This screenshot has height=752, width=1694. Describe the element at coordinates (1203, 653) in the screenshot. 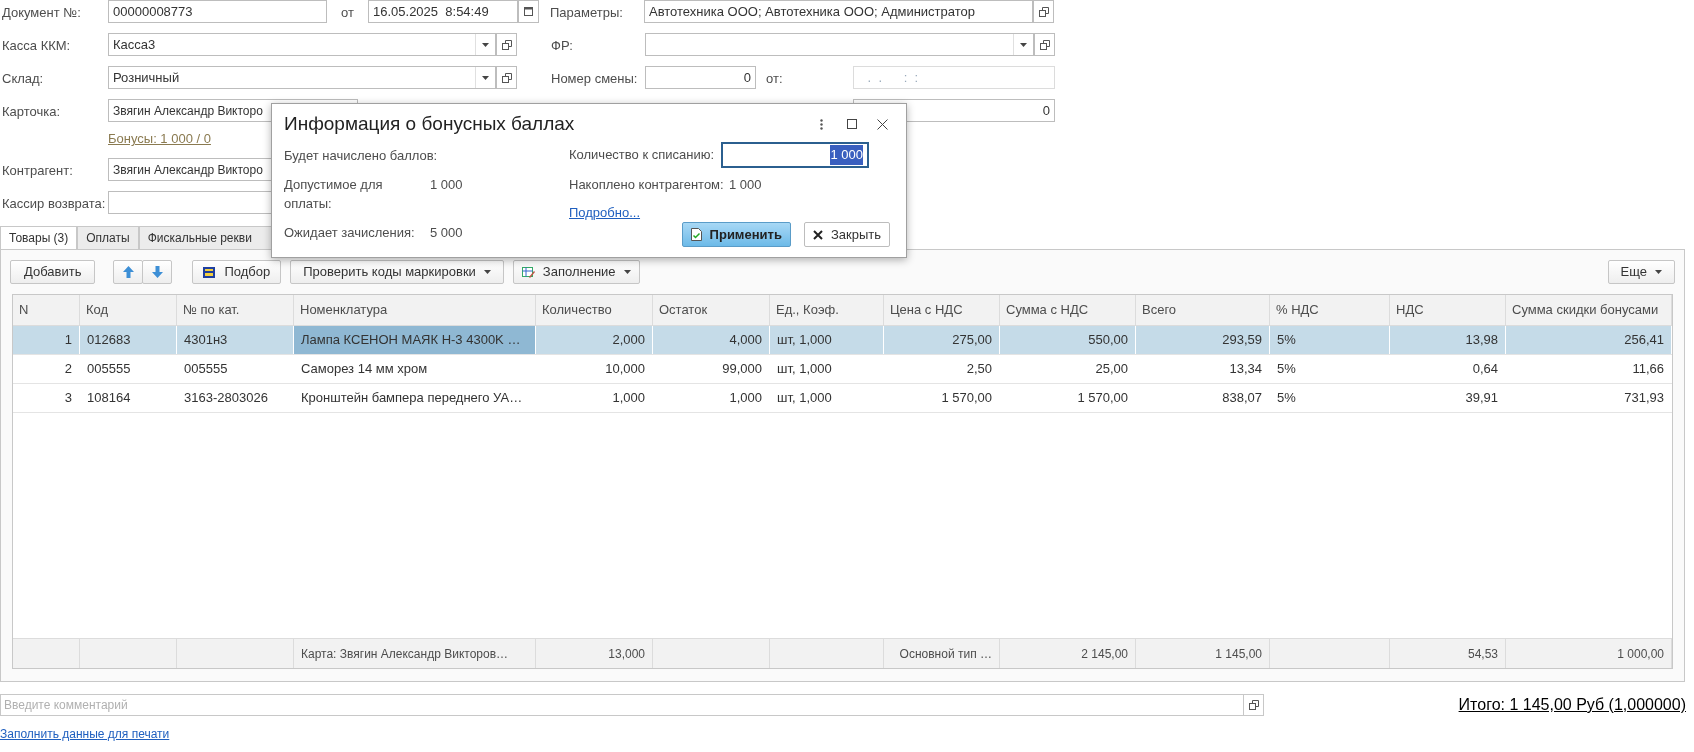

I see `footer-cell: 1 145,00` at that location.